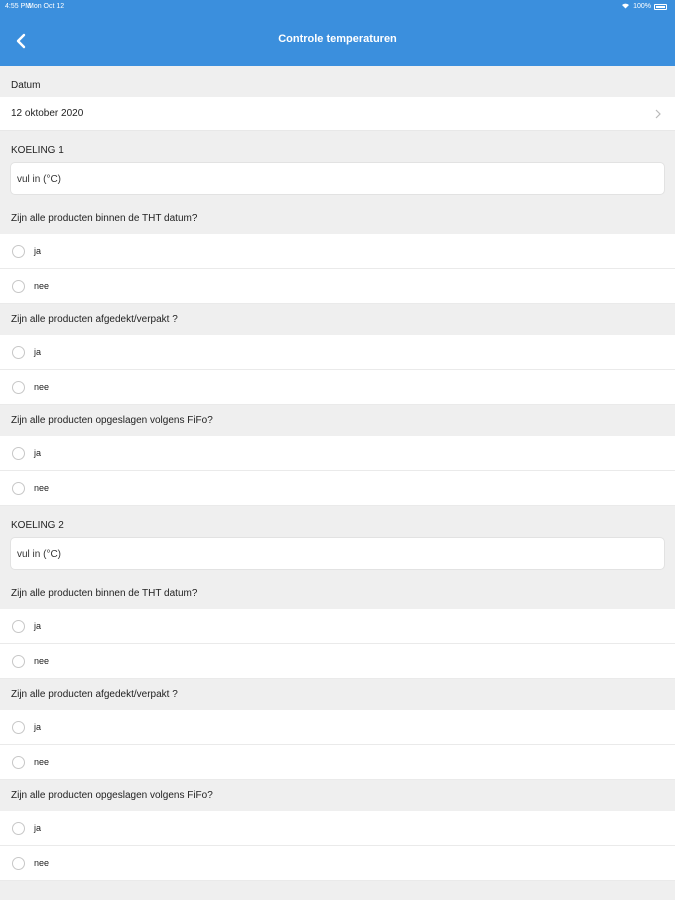  I want to click on status-date: Mon Oct 12, so click(46, 6).